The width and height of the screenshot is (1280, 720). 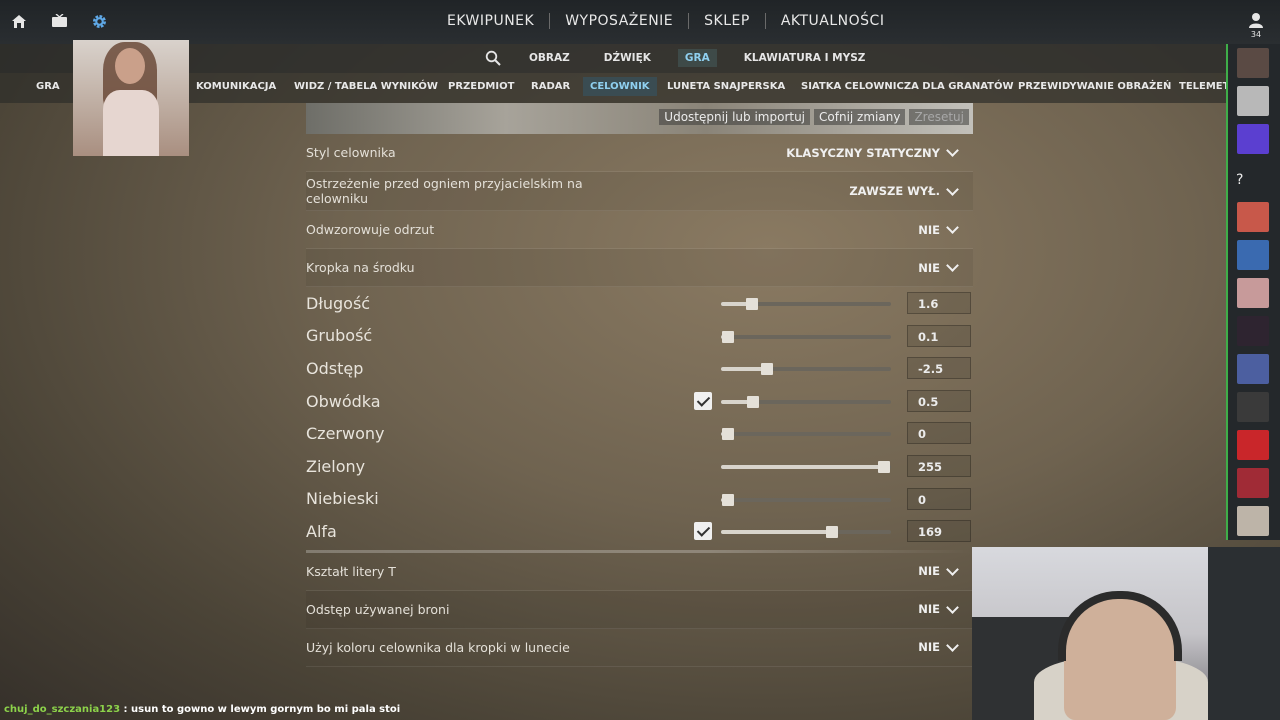 I want to click on nav-news: AKTUALNOŚCI, so click(x=833, y=21).